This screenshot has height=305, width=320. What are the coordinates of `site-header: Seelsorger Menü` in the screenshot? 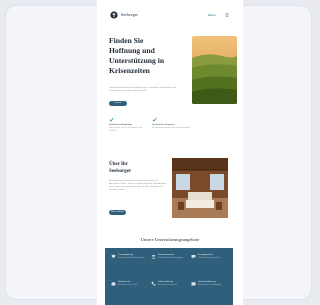 It's located at (170, 15).